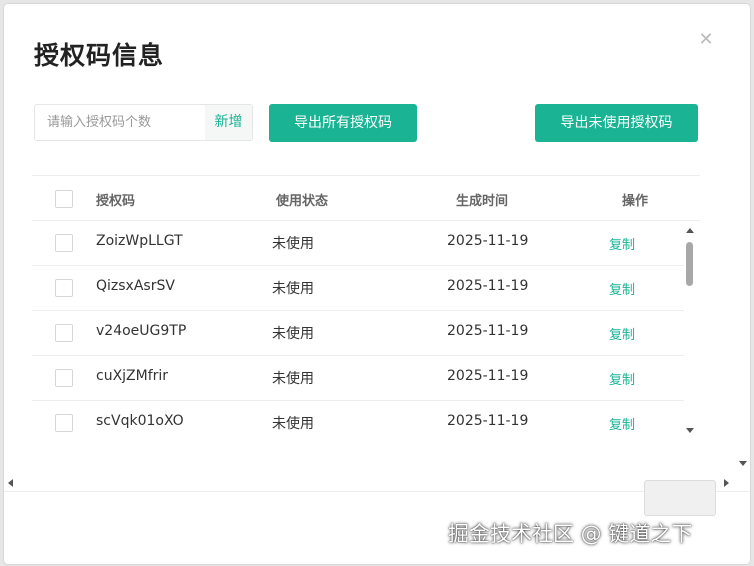 This screenshot has height=566, width=754. I want to click on header-time: 生成时间, so click(482, 201).